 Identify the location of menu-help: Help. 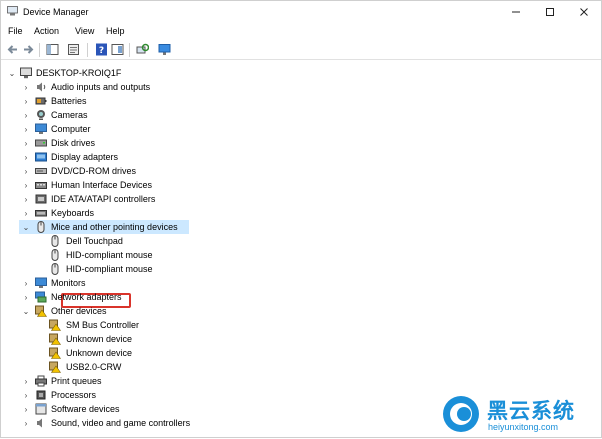
(115, 31).